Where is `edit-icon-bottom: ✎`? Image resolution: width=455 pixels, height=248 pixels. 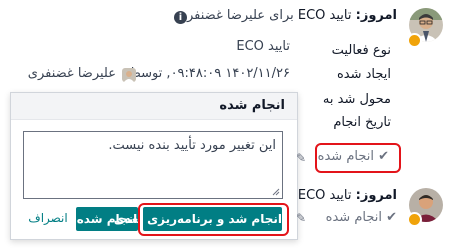
edit-icon-bottom: ✎ is located at coordinates (301, 218).